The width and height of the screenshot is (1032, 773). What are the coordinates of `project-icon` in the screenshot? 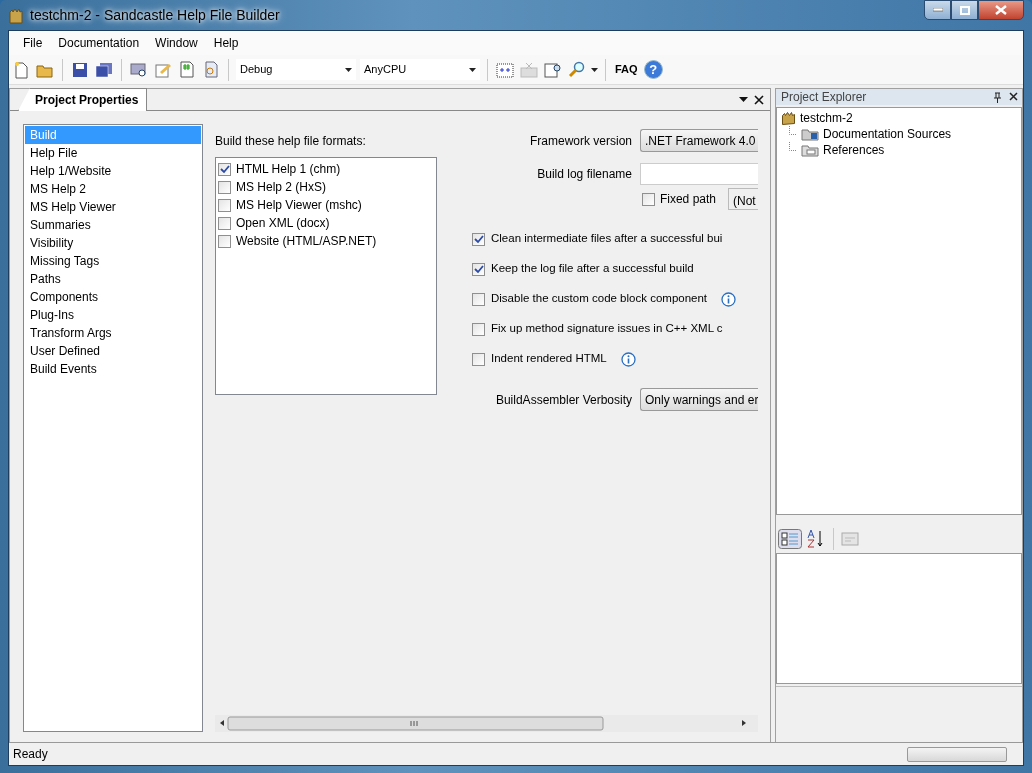 It's located at (788, 118).